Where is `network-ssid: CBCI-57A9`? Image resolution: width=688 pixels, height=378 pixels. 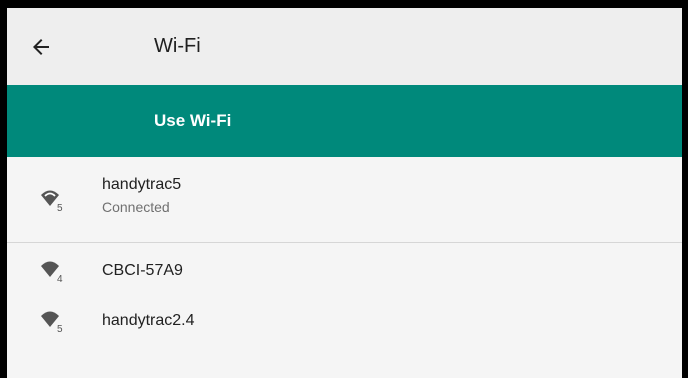 network-ssid: CBCI-57A9 is located at coordinates (142, 270).